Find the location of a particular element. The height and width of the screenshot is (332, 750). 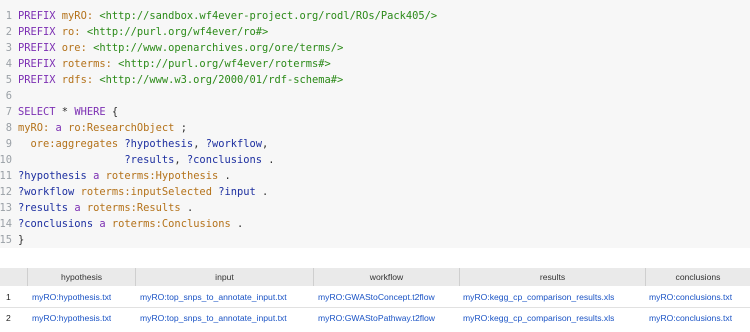

line-number: 3 is located at coordinates (8, 48).